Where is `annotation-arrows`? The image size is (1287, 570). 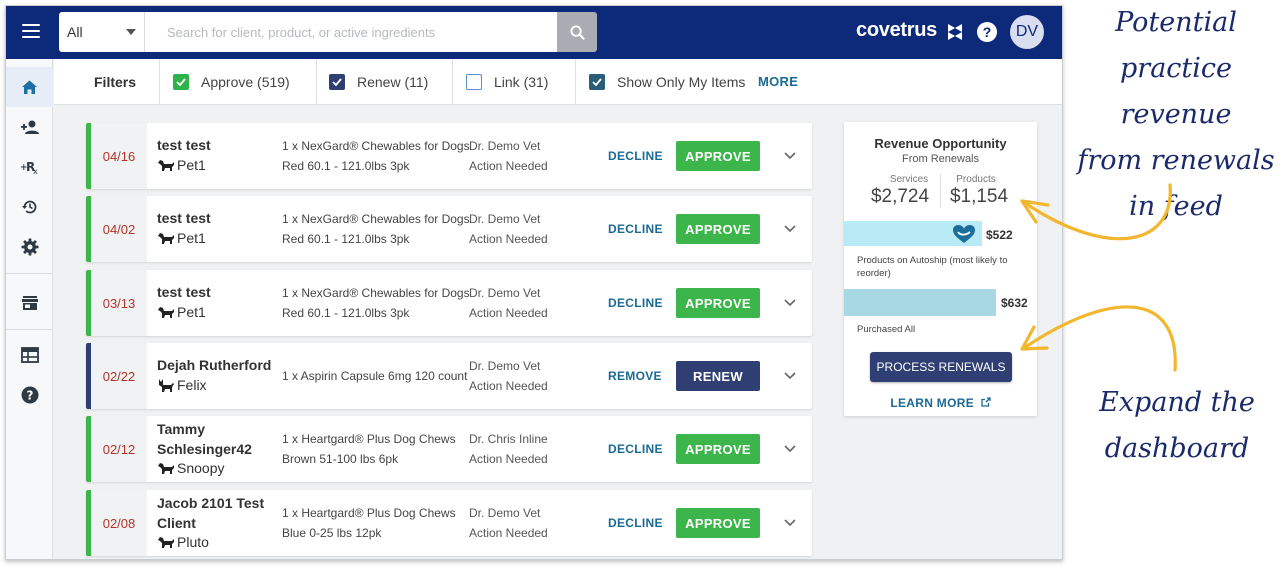 annotation-arrows is located at coordinates (1098, 277).